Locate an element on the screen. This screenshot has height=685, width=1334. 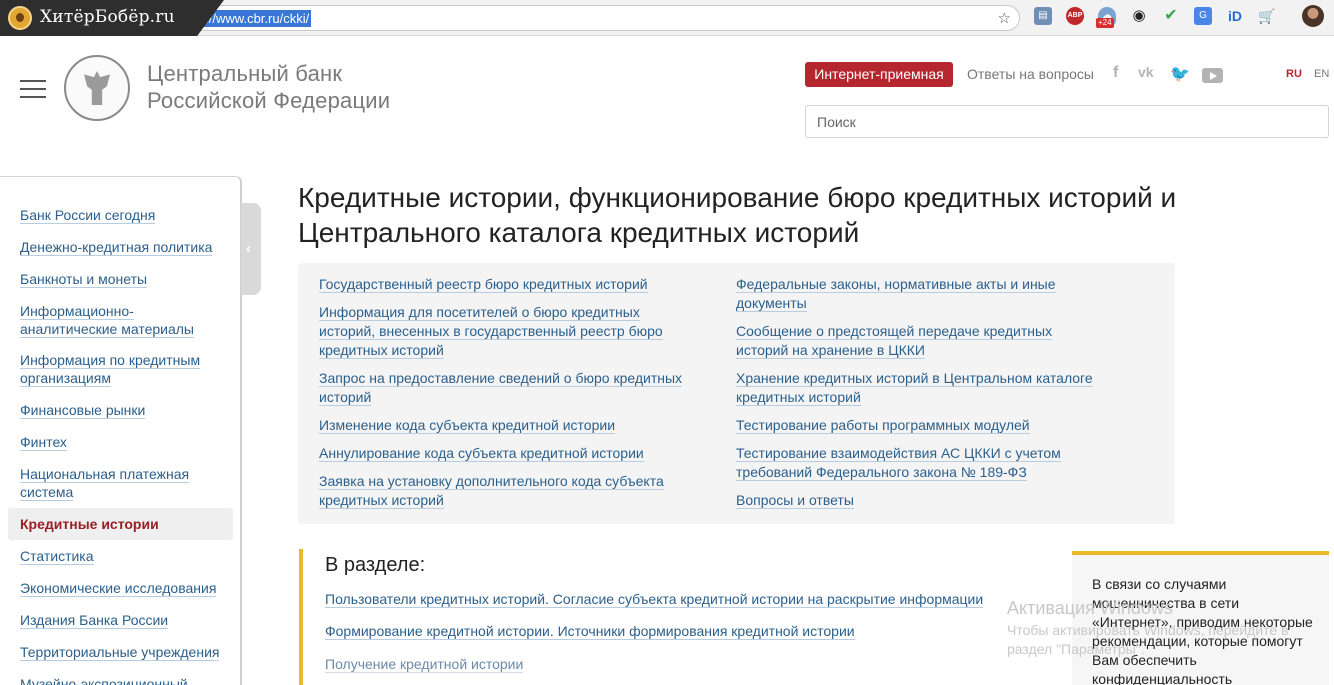
sidebar-item-fintech: Финтех is located at coordinates (43, 442).